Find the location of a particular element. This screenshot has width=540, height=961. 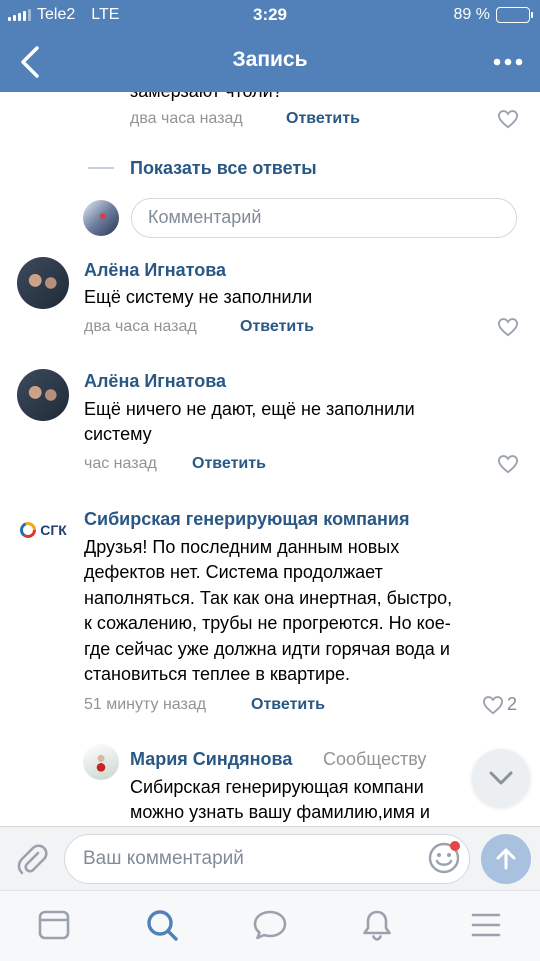

comment-text-line: систему is located at coordinates (118, 434).